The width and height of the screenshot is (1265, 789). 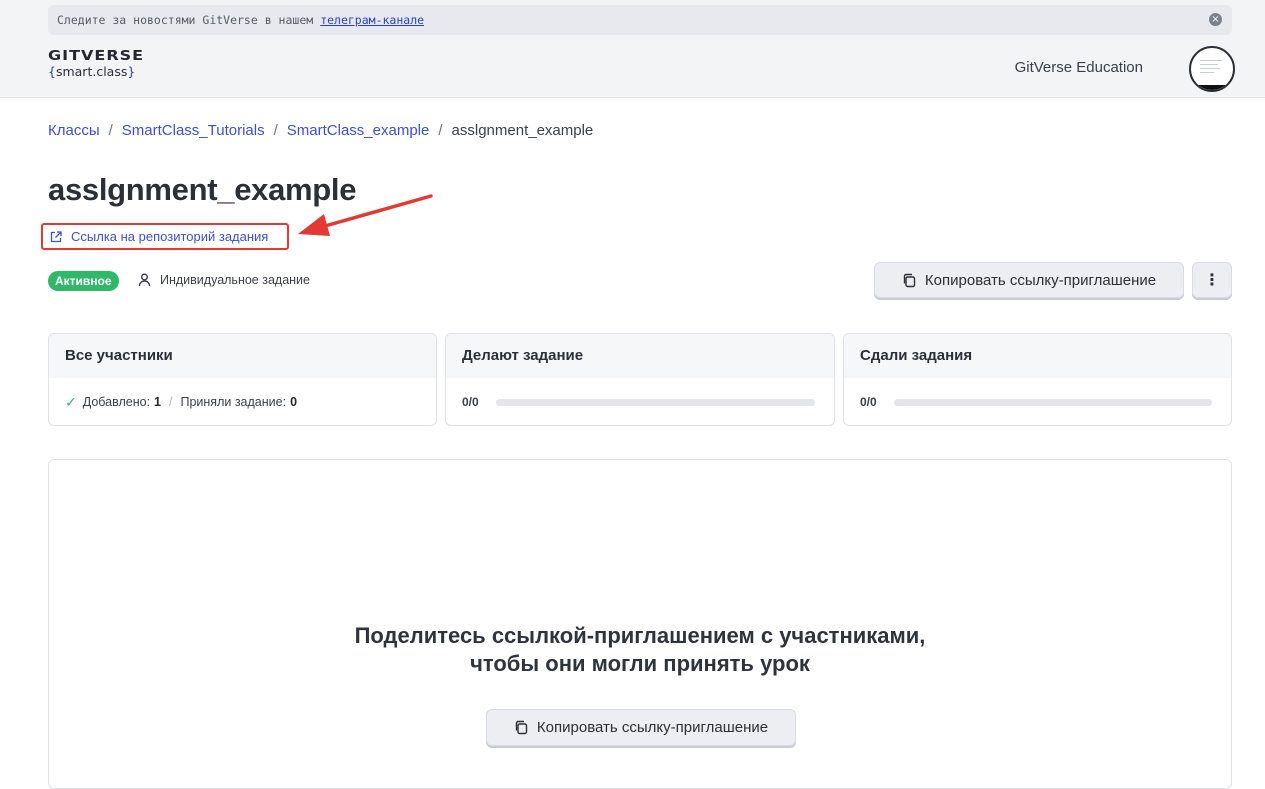 What do you see at coordinates (1037, 356) in the screenshot?
I see `card-title: Сдали задания` at bounding box center [1037, 356].